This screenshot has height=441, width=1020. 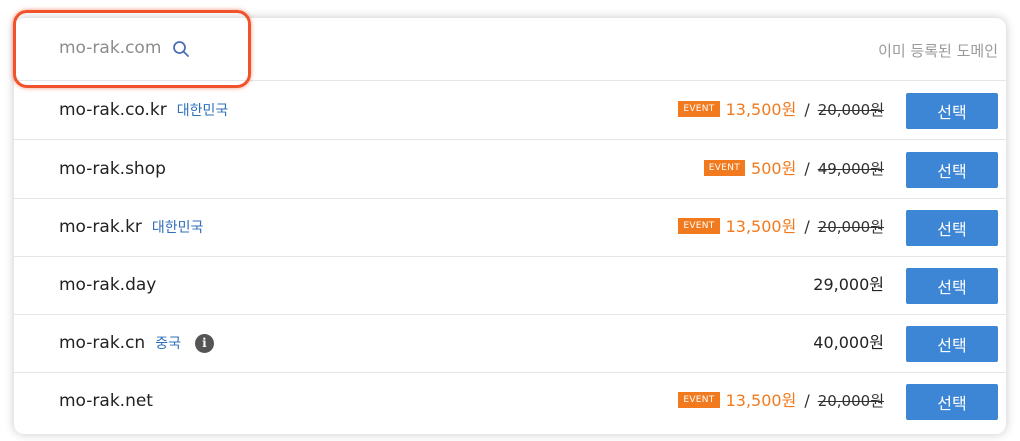 What do you see at coordinates (510, 285) in the screenshot?
I see `domain-row: mo-rak.day 29,000원 선택` at bounding box center [510, 285].